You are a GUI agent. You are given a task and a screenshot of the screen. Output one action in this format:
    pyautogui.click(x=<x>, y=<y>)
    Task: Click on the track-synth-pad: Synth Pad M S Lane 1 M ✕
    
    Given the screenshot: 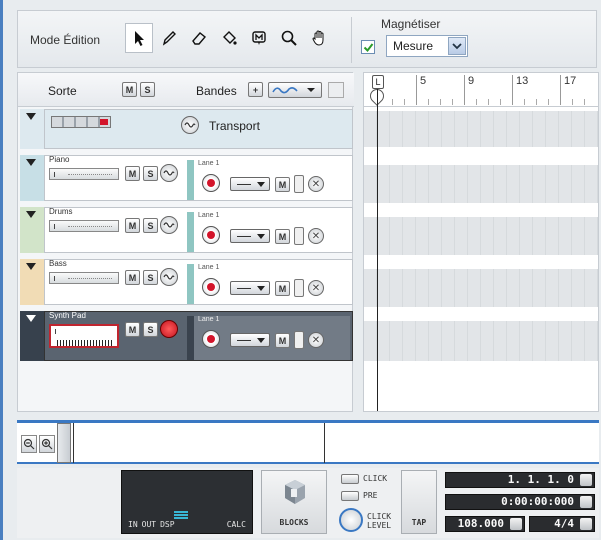 What is the action you would take?
    pyautogui.click(x=186, y=336)
    